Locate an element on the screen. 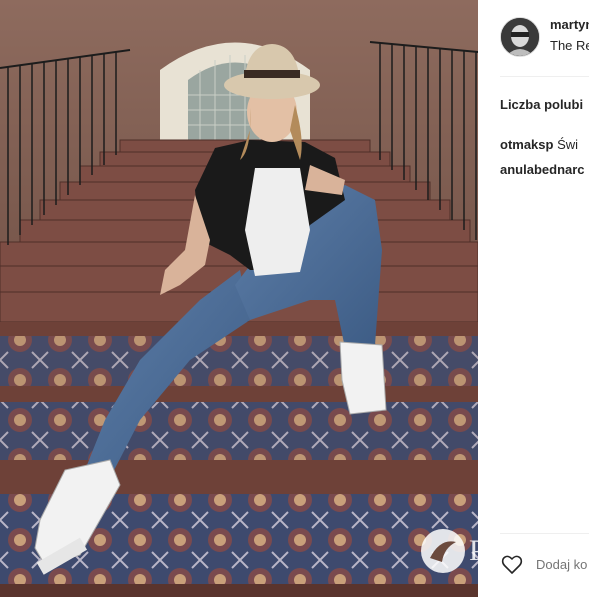 The width and height of the screenshot is (589, 597). comment-item: otmaksp Świ is located at coordinates (539, 144).